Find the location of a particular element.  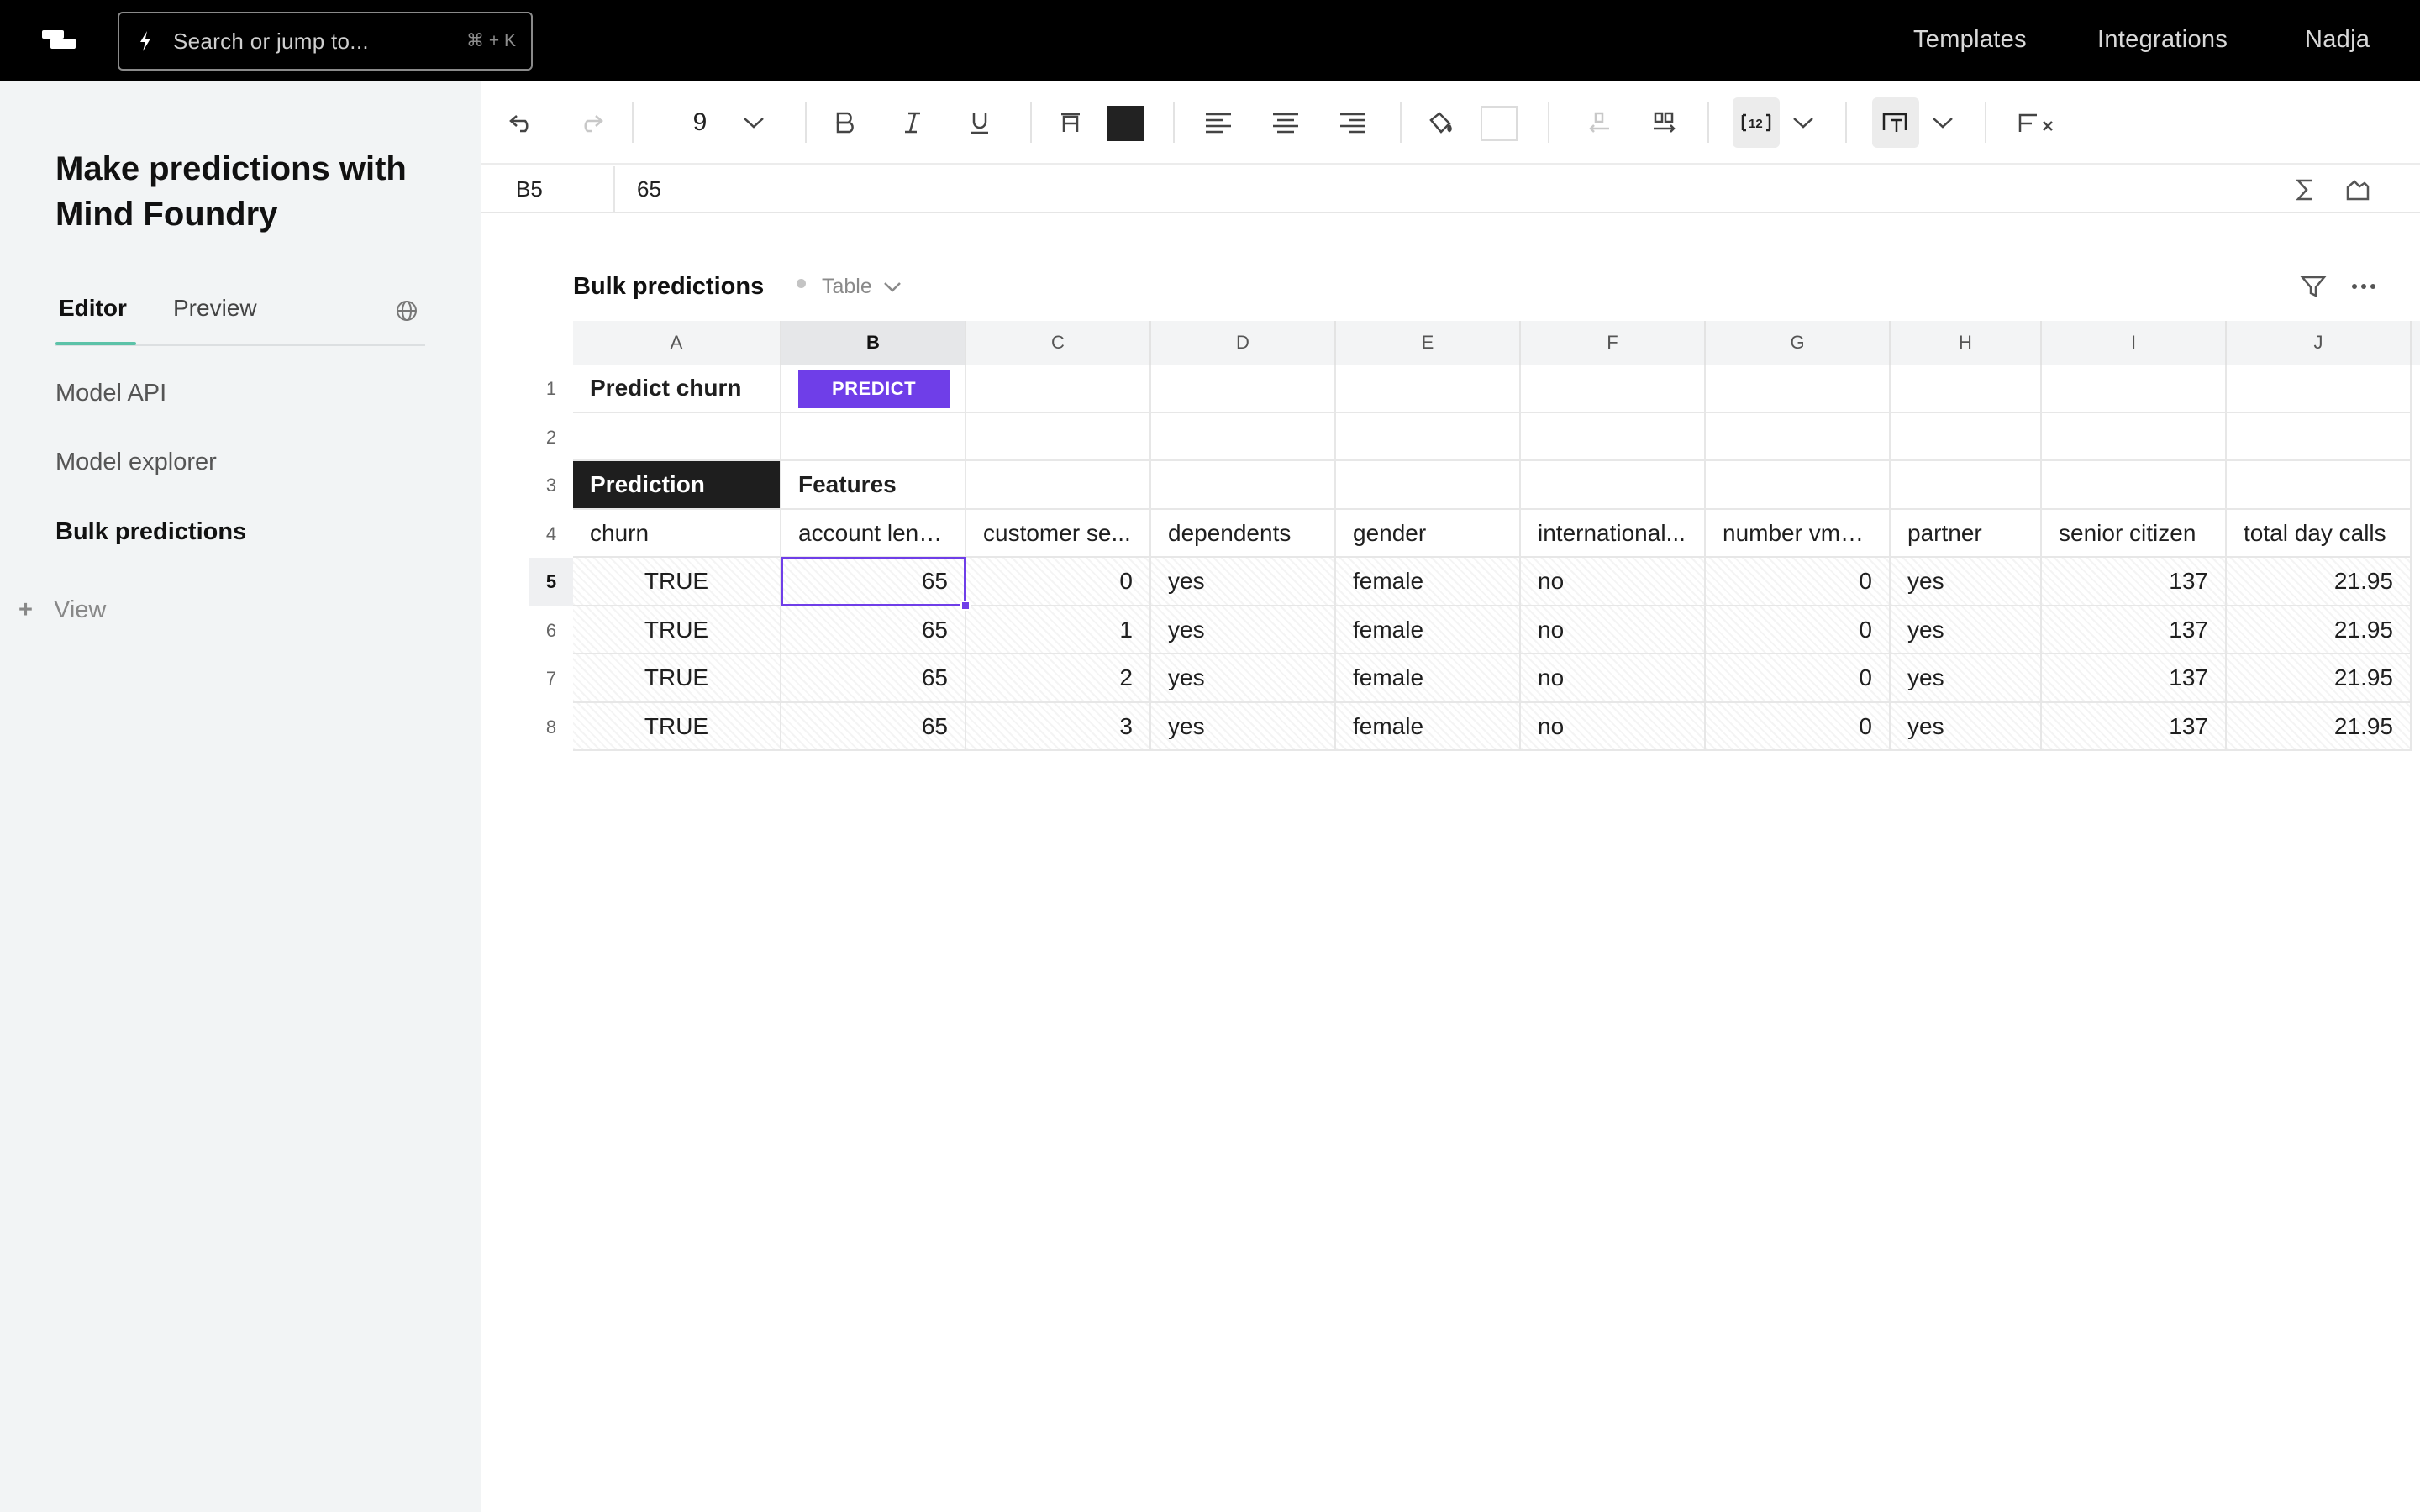

column-header-c: C is located at coordinates (1058, 343).